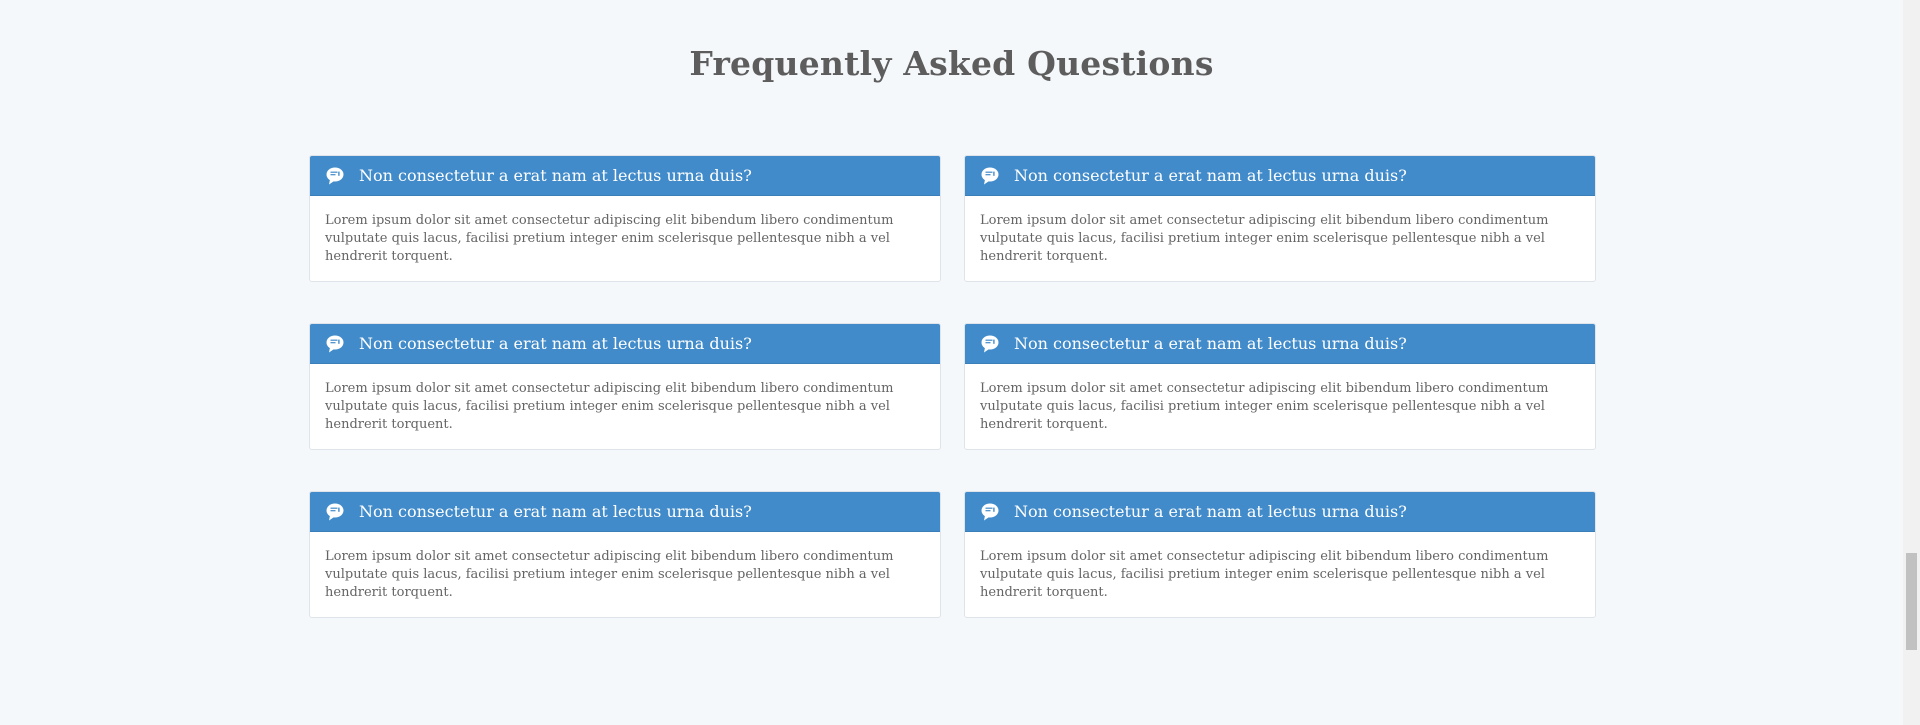 This screenshot has width=1920, height=725. What do you see at coordinates (1911, 601) in the screenshot?
I see `scrollbar-thumb` at bounding box center [1911, 601].